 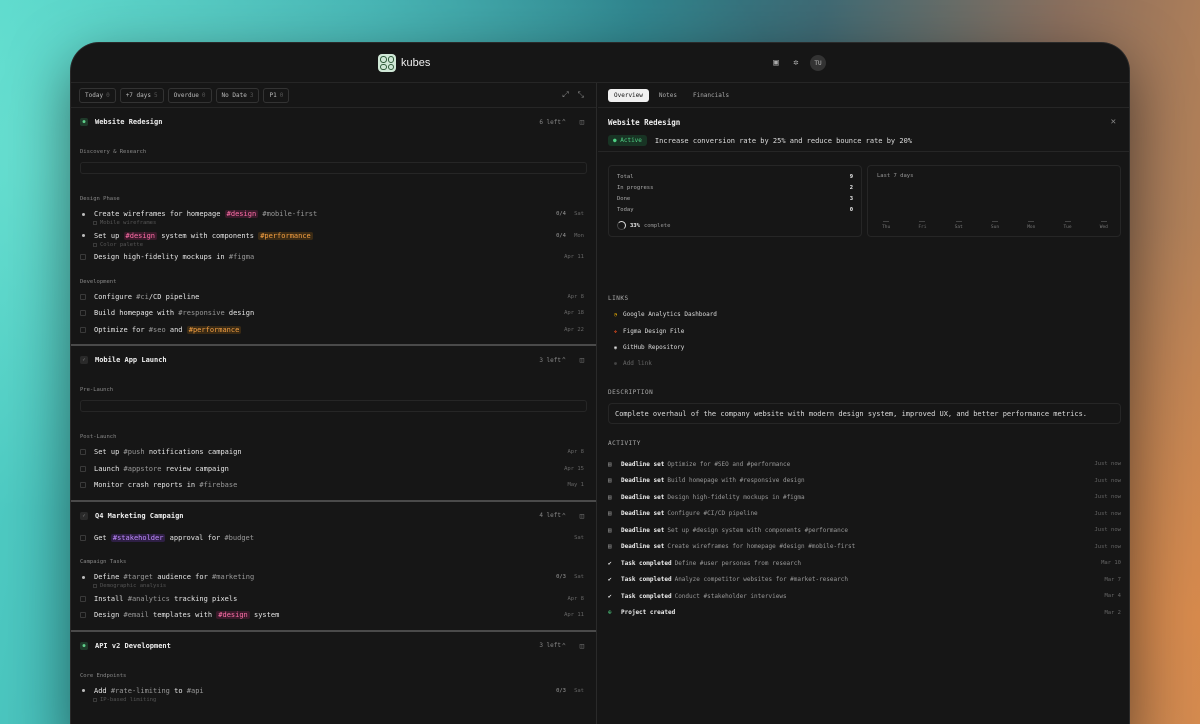 I want to click on section-header: Post-Launch, so click(x=333, y=439).